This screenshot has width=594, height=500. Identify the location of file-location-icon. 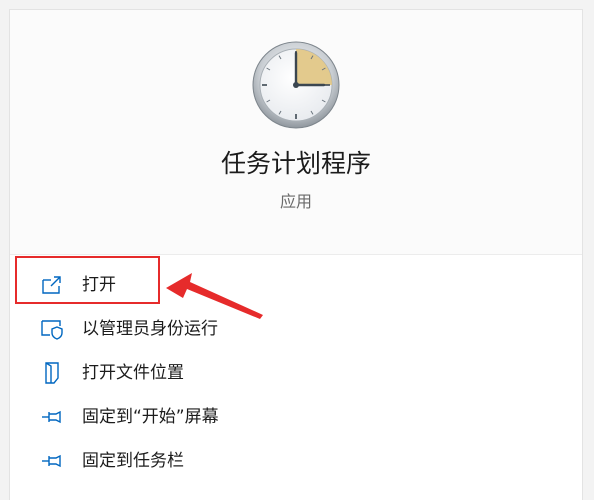
(52, 373).